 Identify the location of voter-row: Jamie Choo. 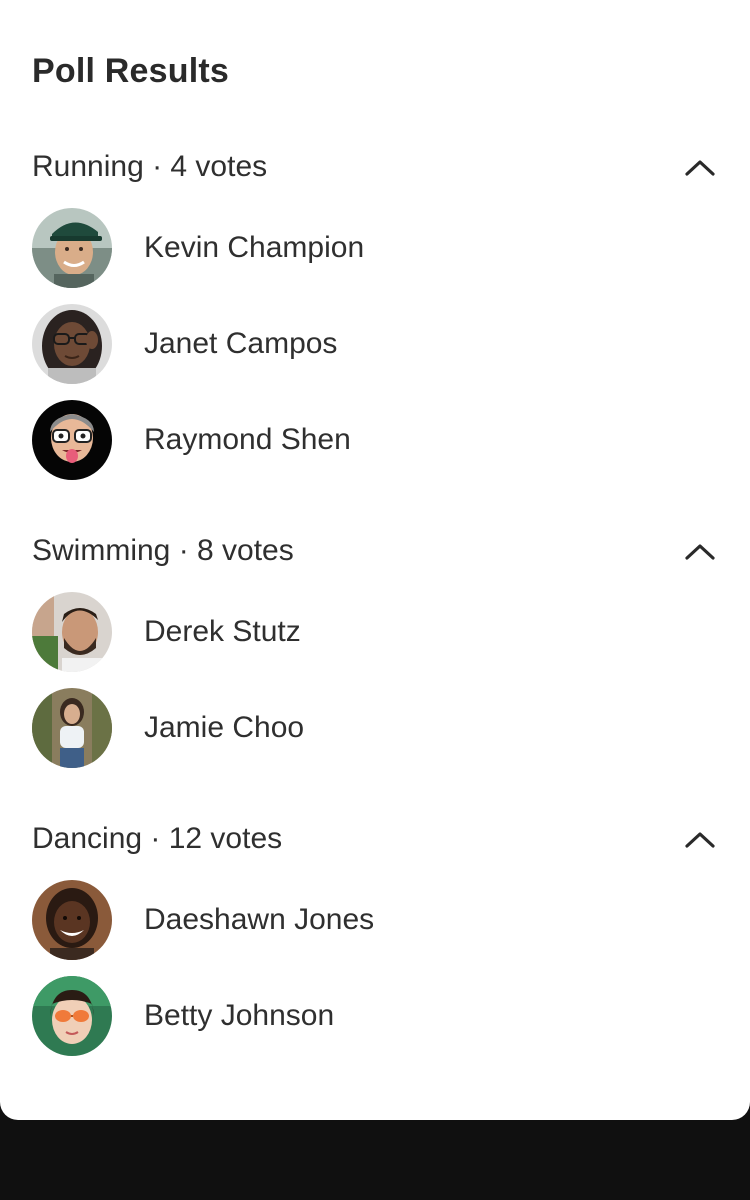
(375, 728).